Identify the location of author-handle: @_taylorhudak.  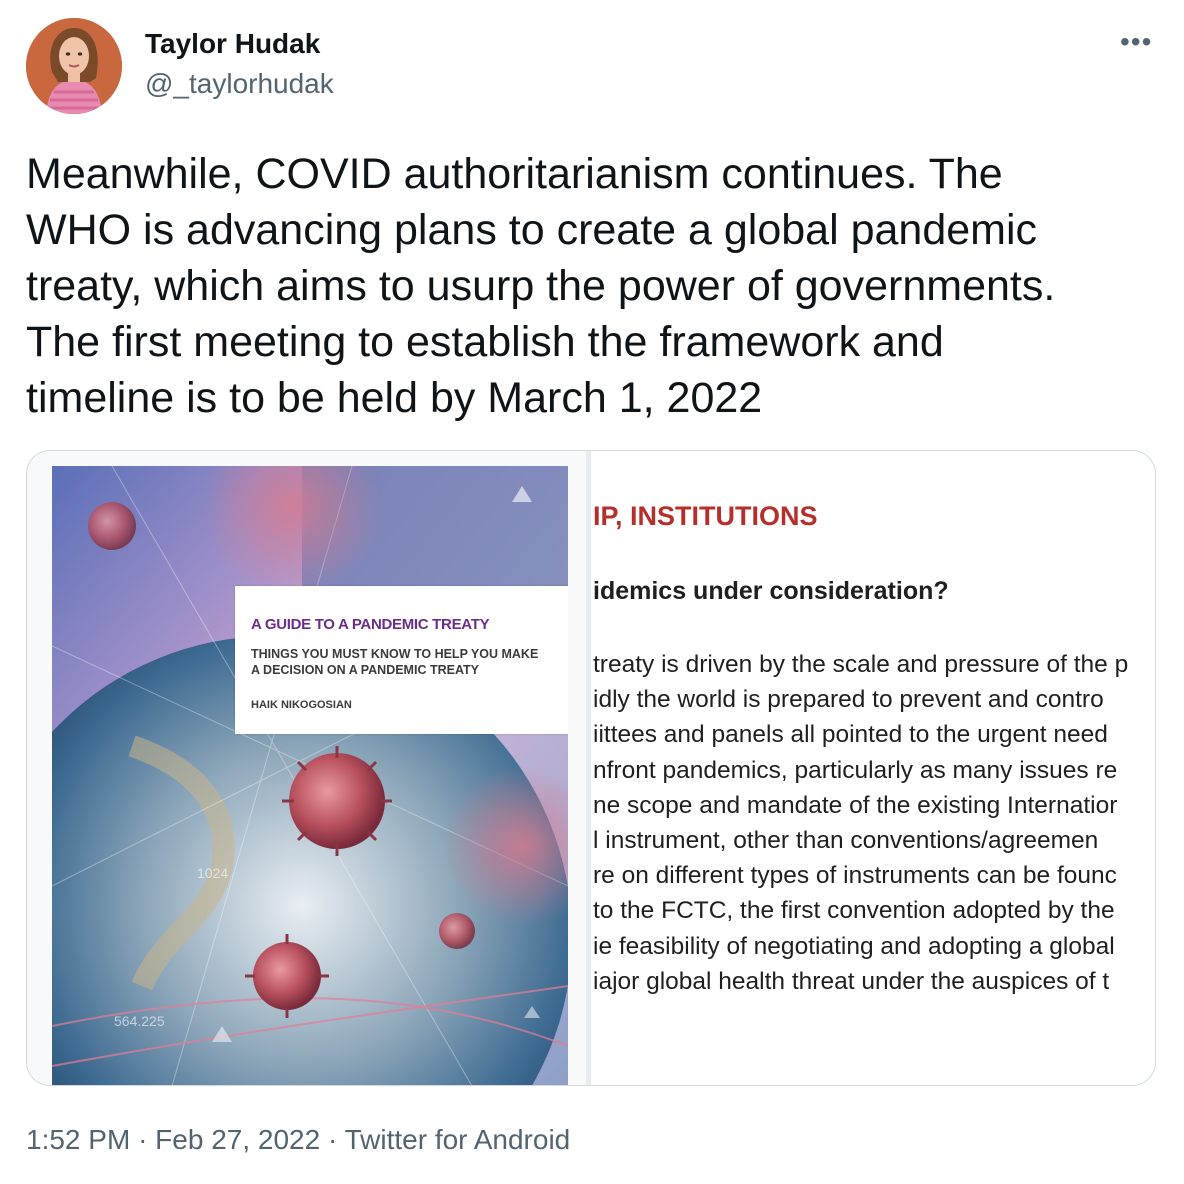
(239, 84).